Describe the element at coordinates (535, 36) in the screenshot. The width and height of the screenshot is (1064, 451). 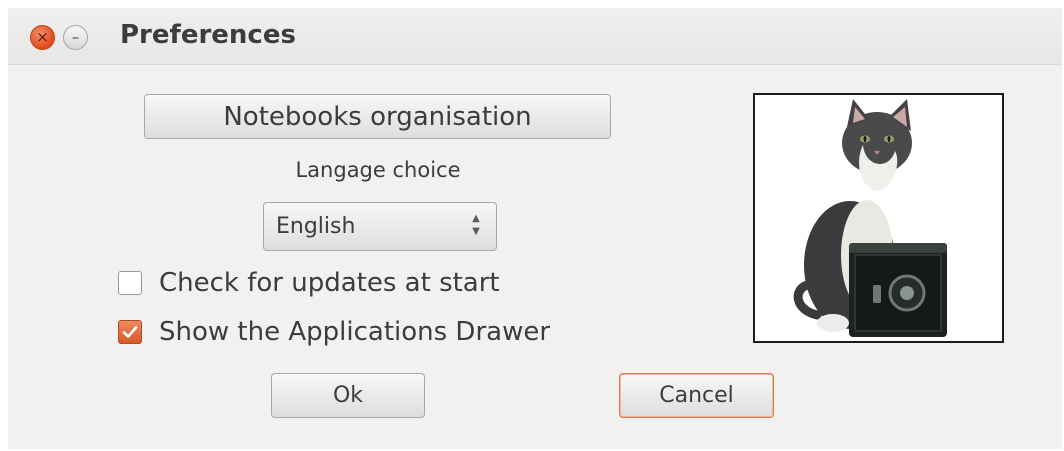
I see `title-bar: × – Preferences` at that location.